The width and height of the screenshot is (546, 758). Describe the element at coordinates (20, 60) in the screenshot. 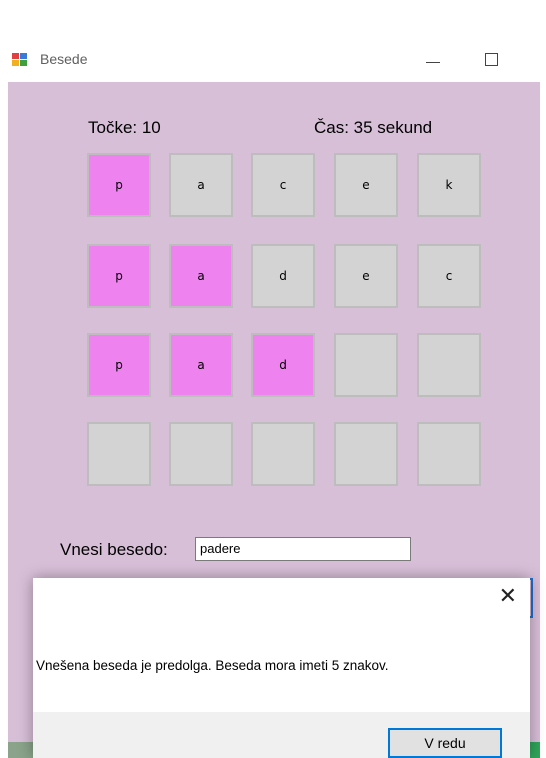

I see `app-icon` at that location.